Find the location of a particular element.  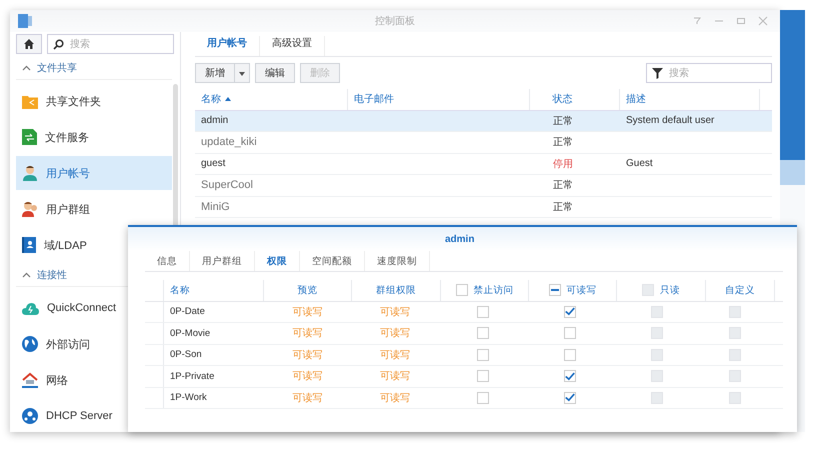

table-cell: update_kiki is located at coordinates (229, 142).